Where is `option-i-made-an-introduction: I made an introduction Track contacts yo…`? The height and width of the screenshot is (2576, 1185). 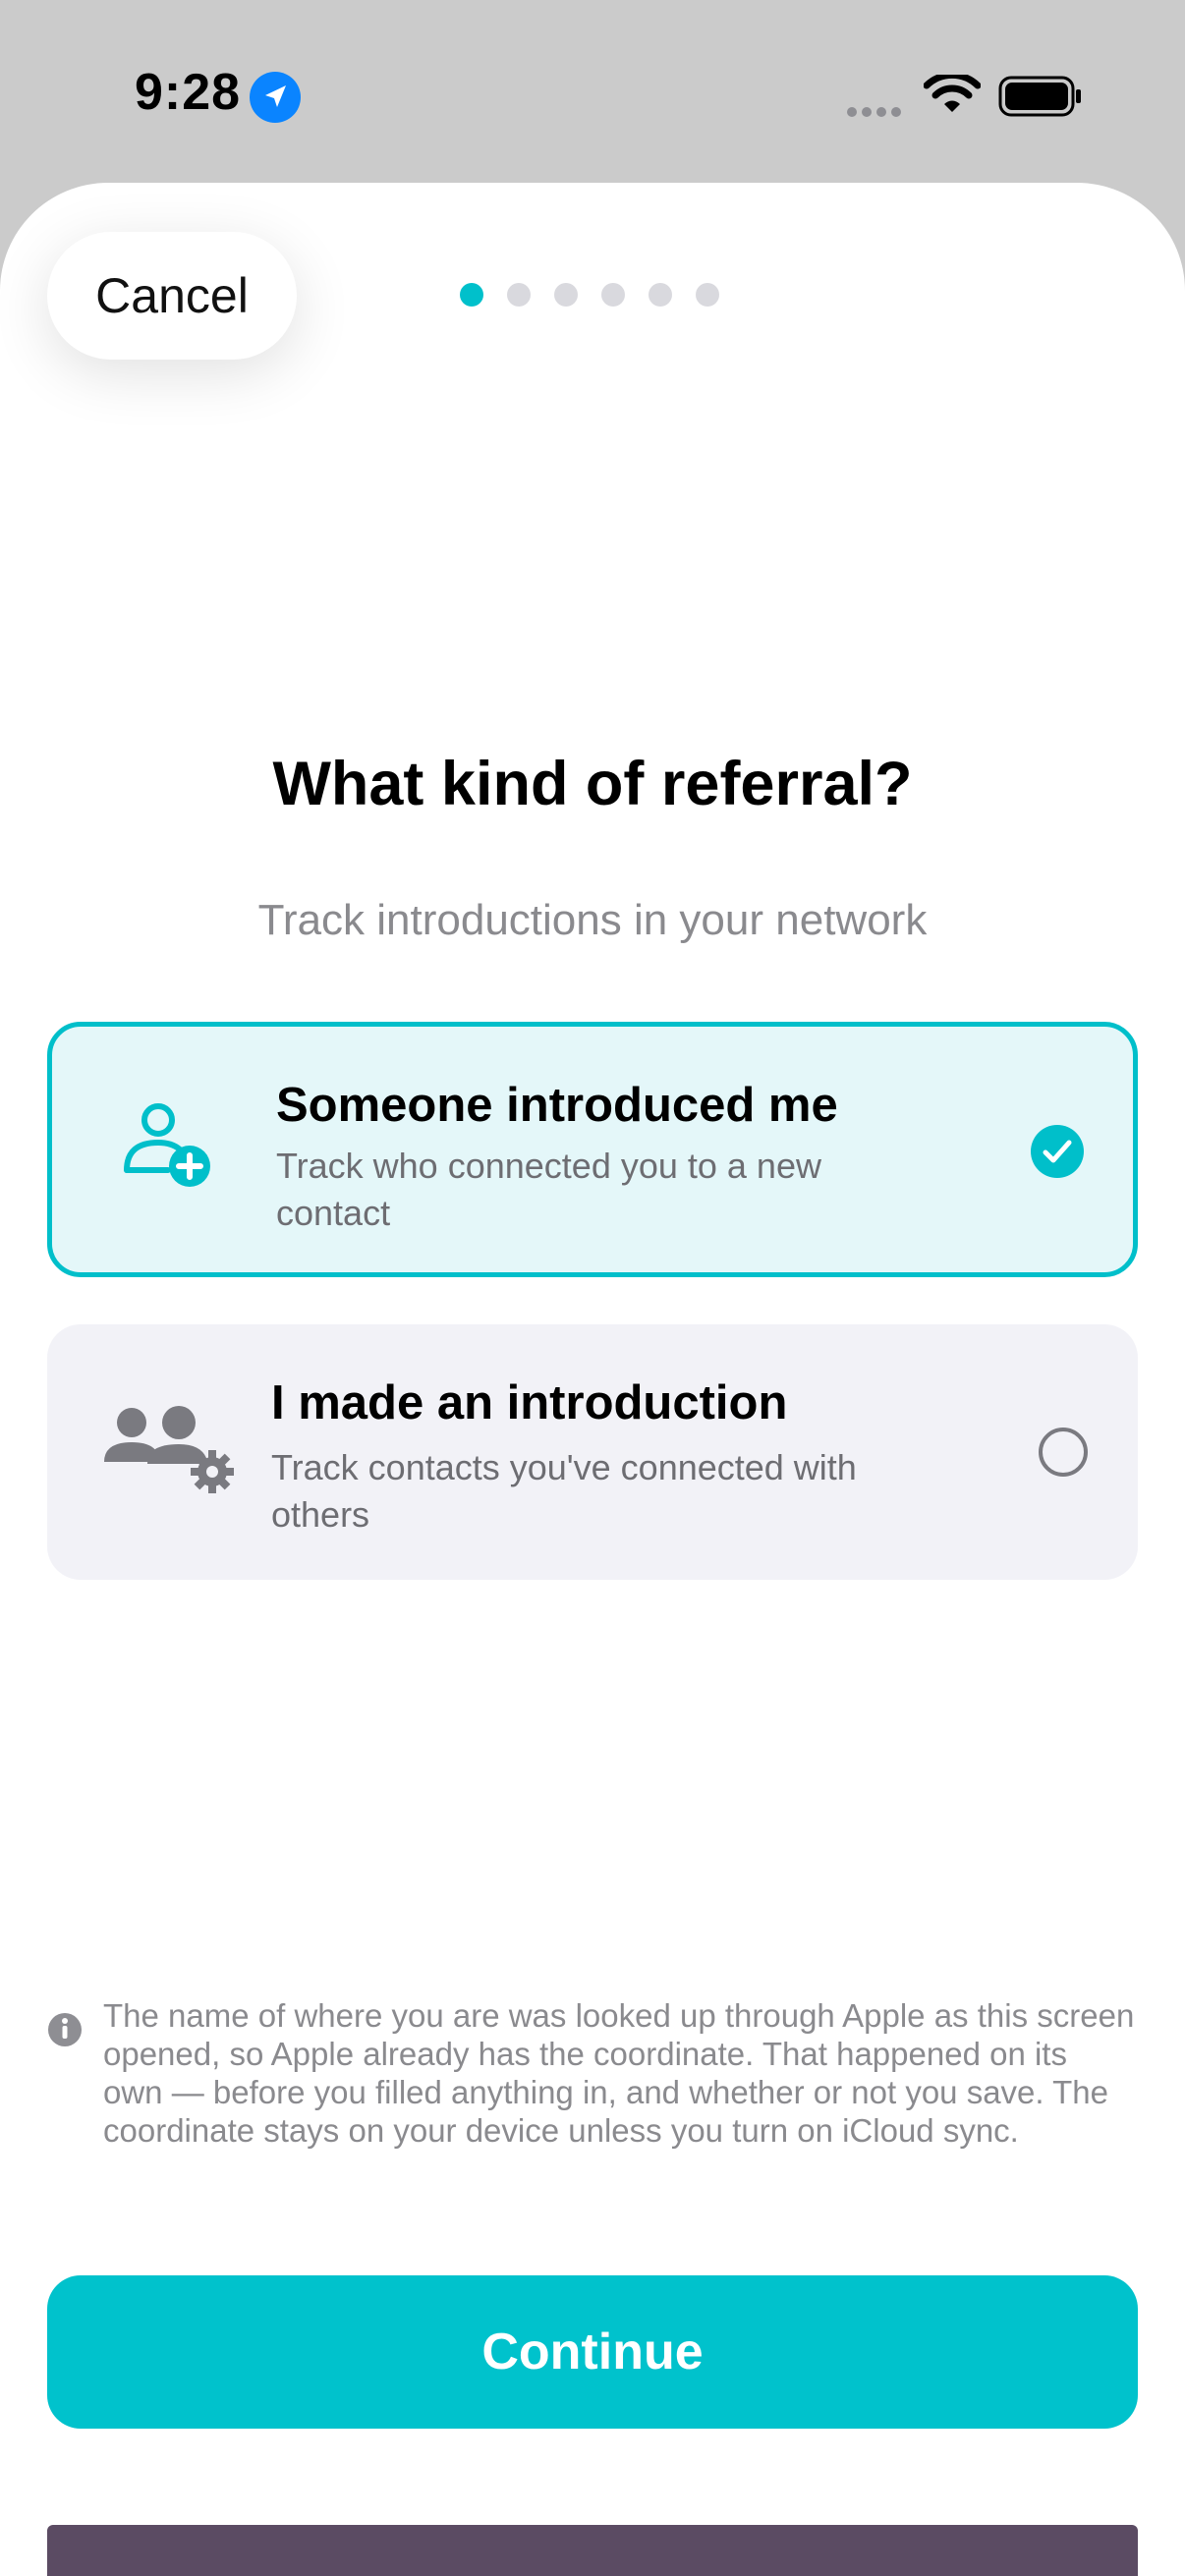
option-i-made-an-introduction: I made an introduction Track contacts yo… is located at coordinates (592, 1452).